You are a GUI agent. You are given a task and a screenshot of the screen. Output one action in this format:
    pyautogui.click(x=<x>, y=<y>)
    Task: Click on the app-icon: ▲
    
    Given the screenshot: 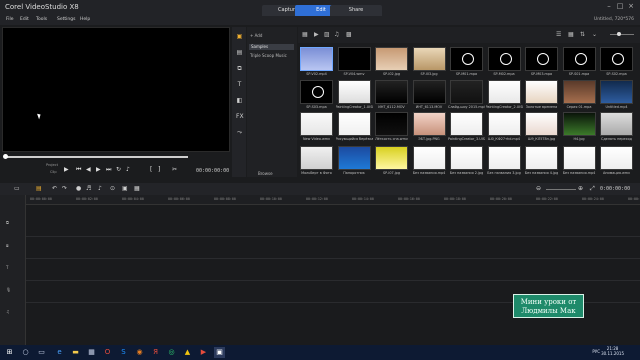 What is the action you would take?
    pyautogui.click(x=187, y=352)
    